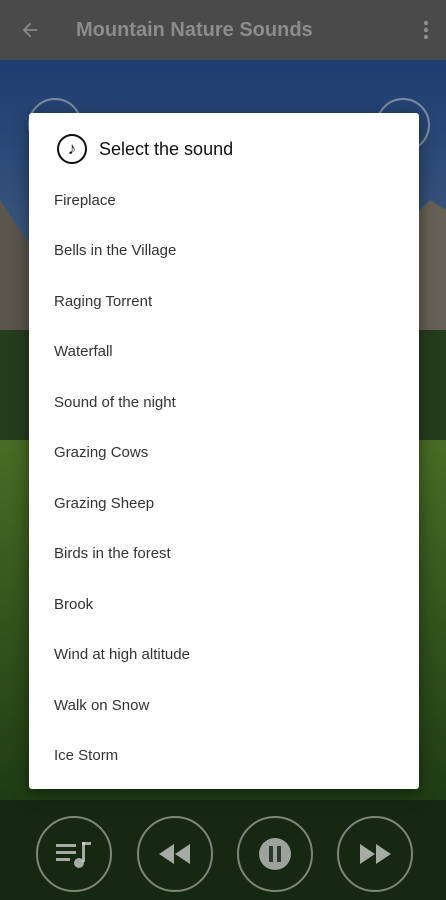  I want to click on rewind-icon, so click(174, 854).